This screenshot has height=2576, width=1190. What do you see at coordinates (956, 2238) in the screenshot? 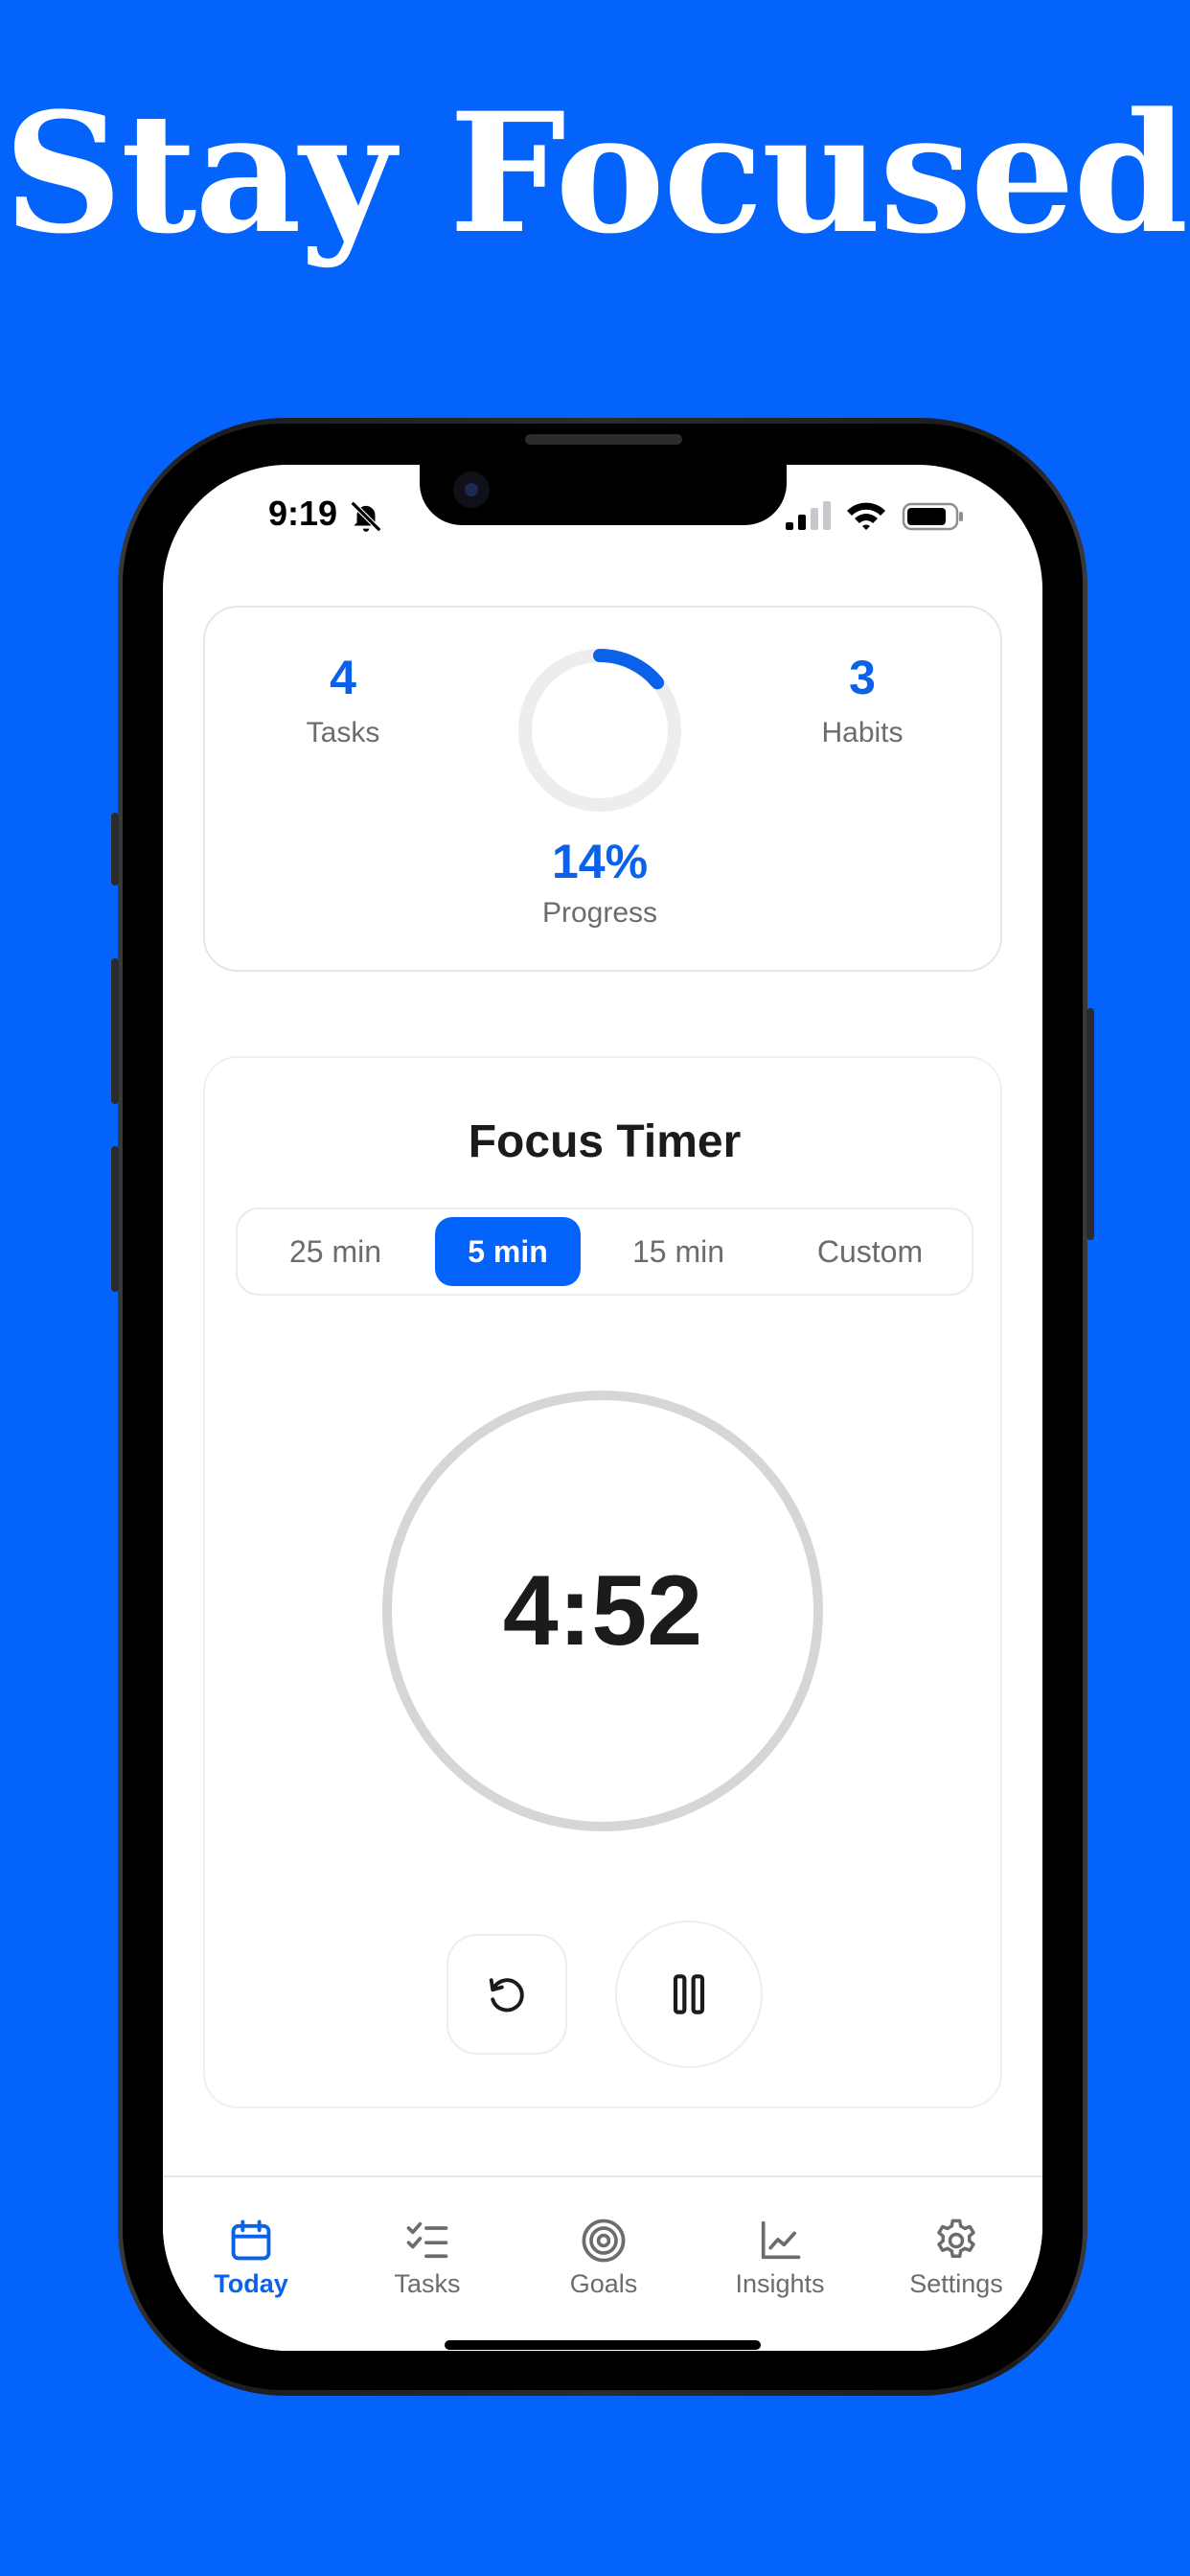
I see `gear-icon` at bounding box center [956, 2238].